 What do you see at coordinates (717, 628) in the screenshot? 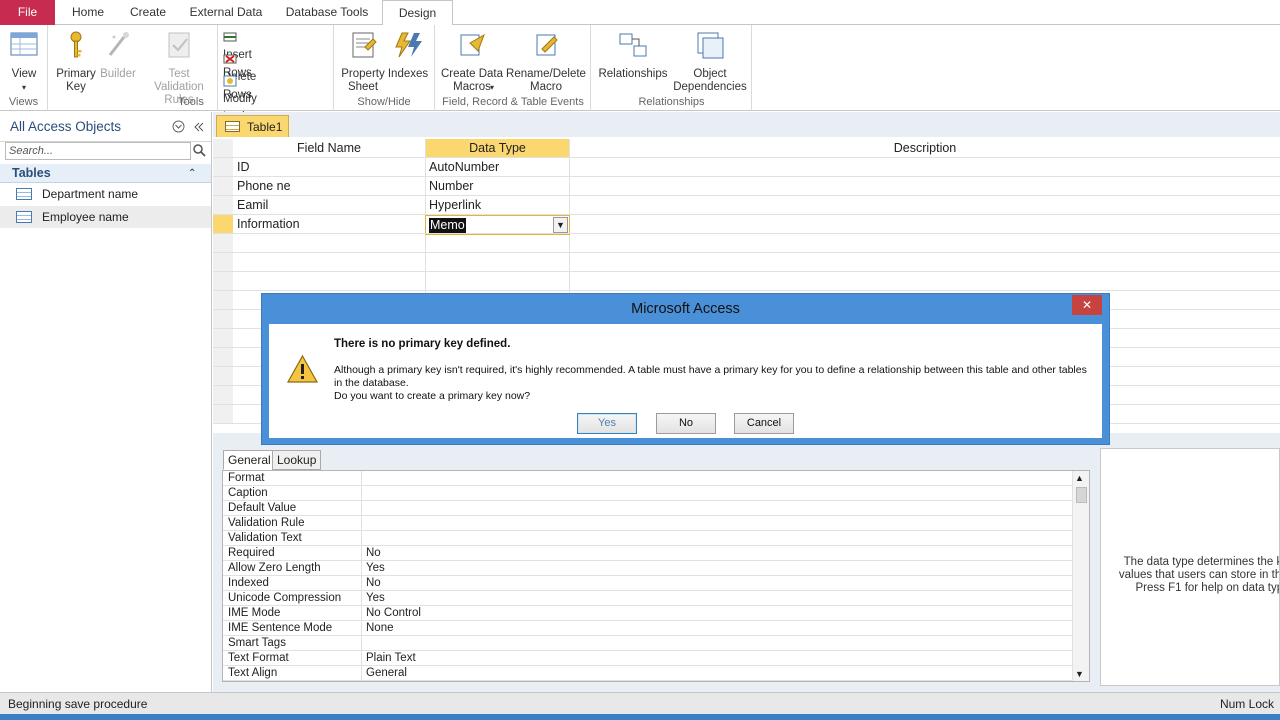
I see `property-value: None` at bounding box center [717, 628].